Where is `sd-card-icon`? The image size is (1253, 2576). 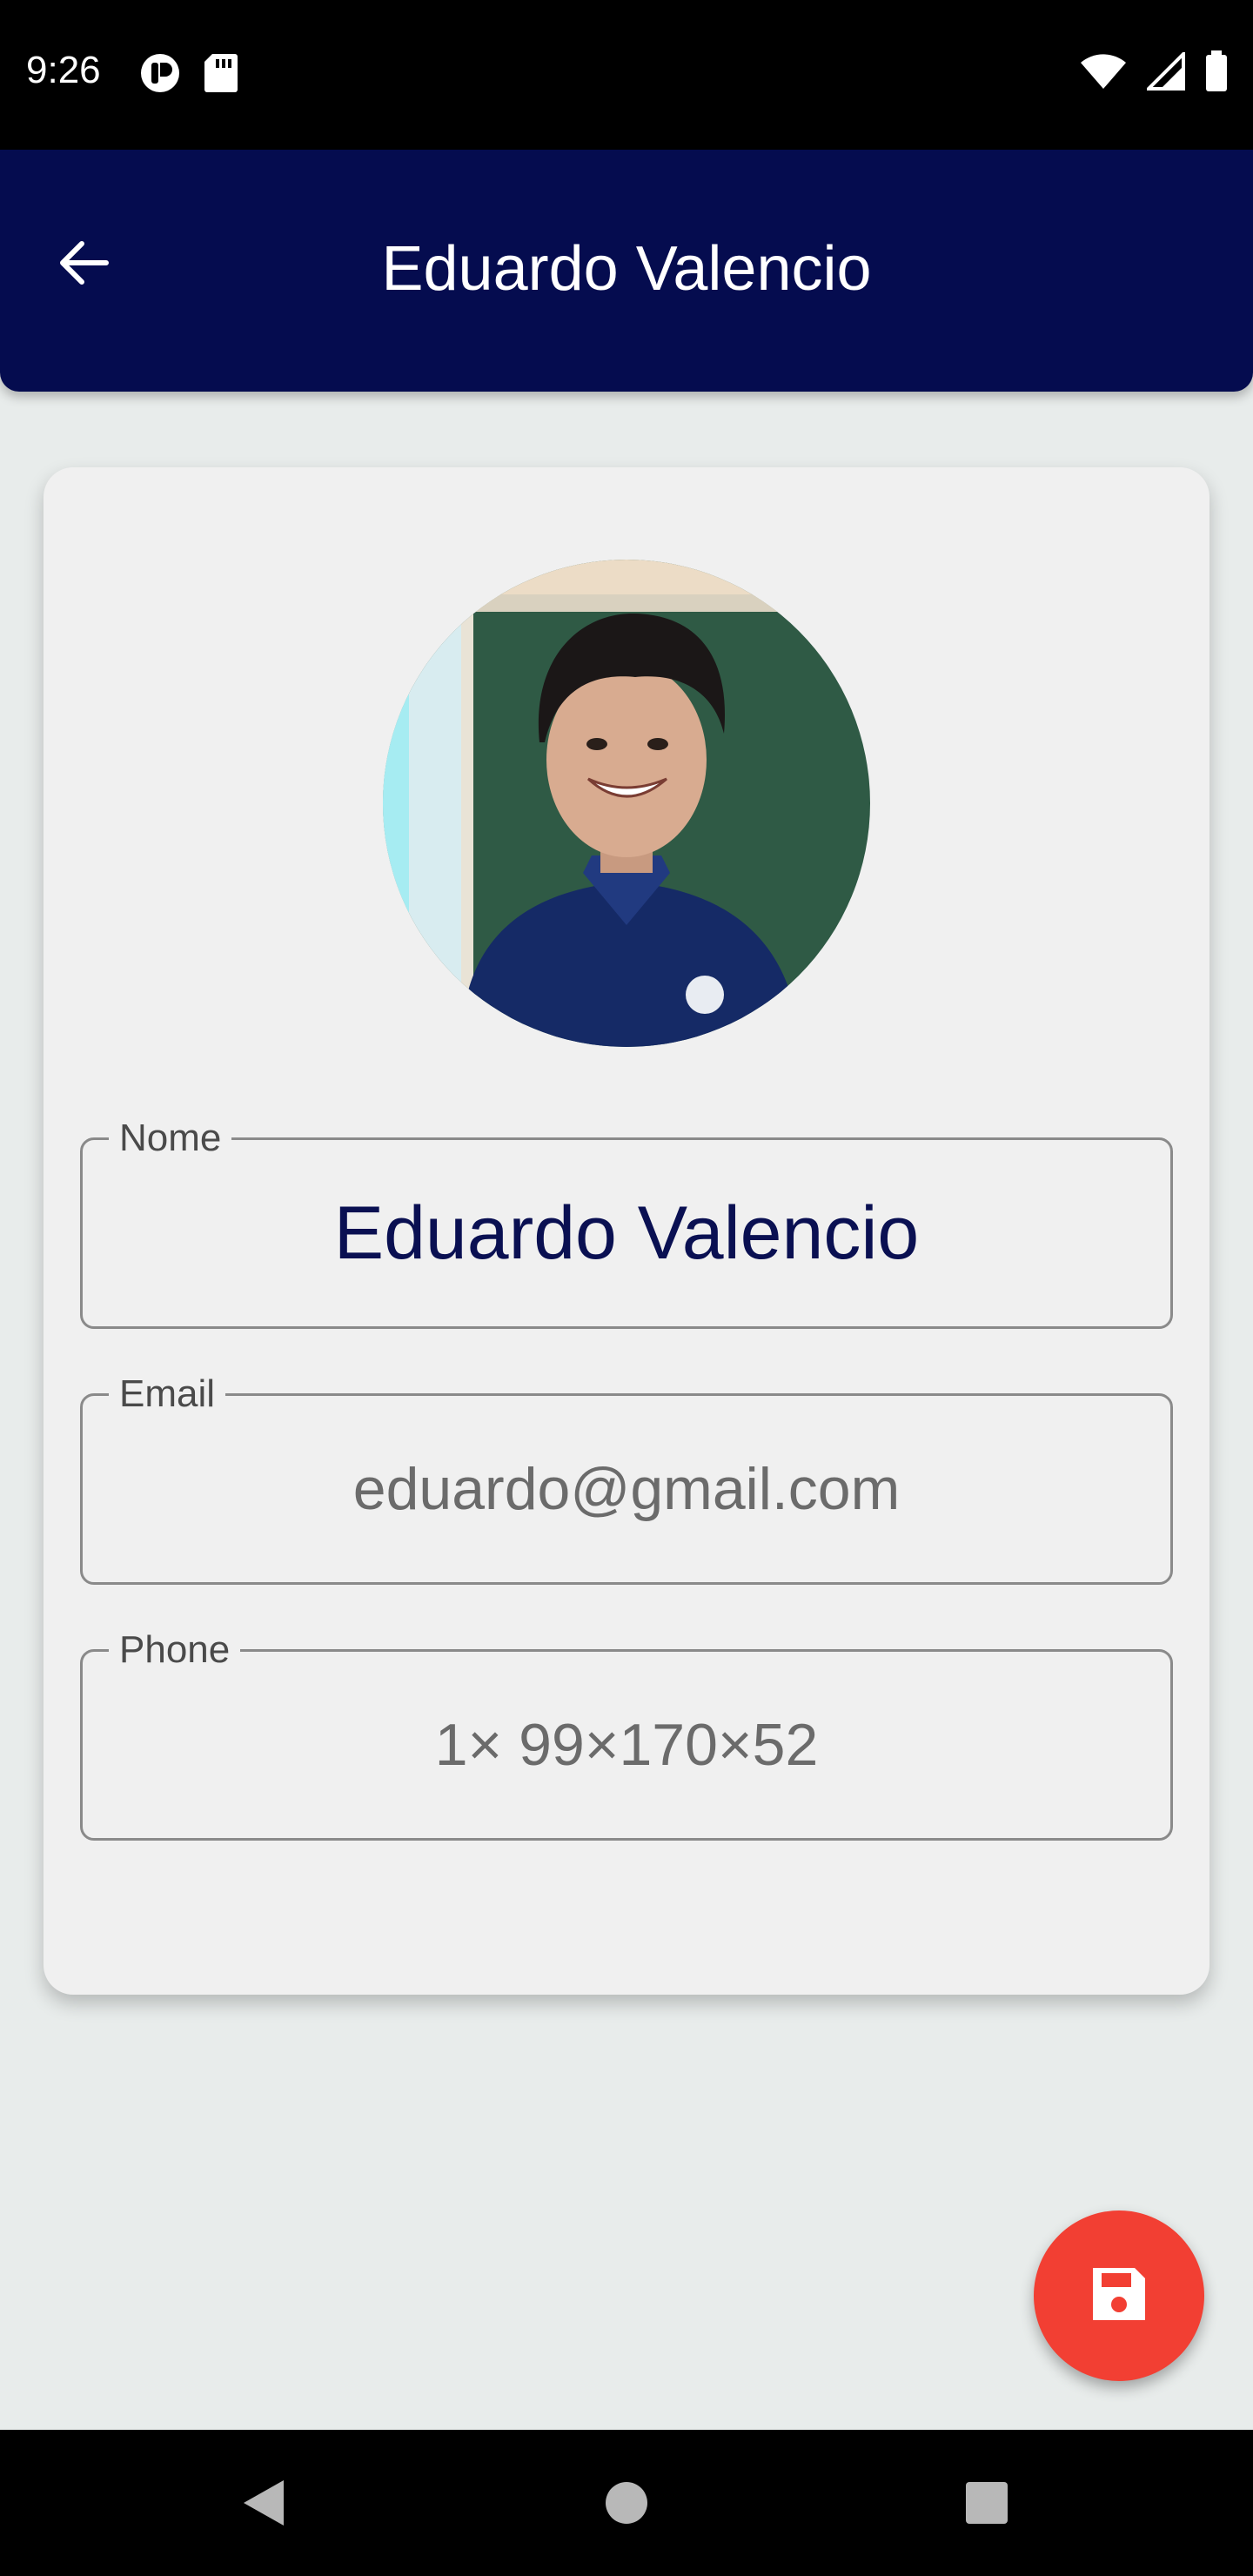 sd-card-icon is located at coordinates (221, 75).